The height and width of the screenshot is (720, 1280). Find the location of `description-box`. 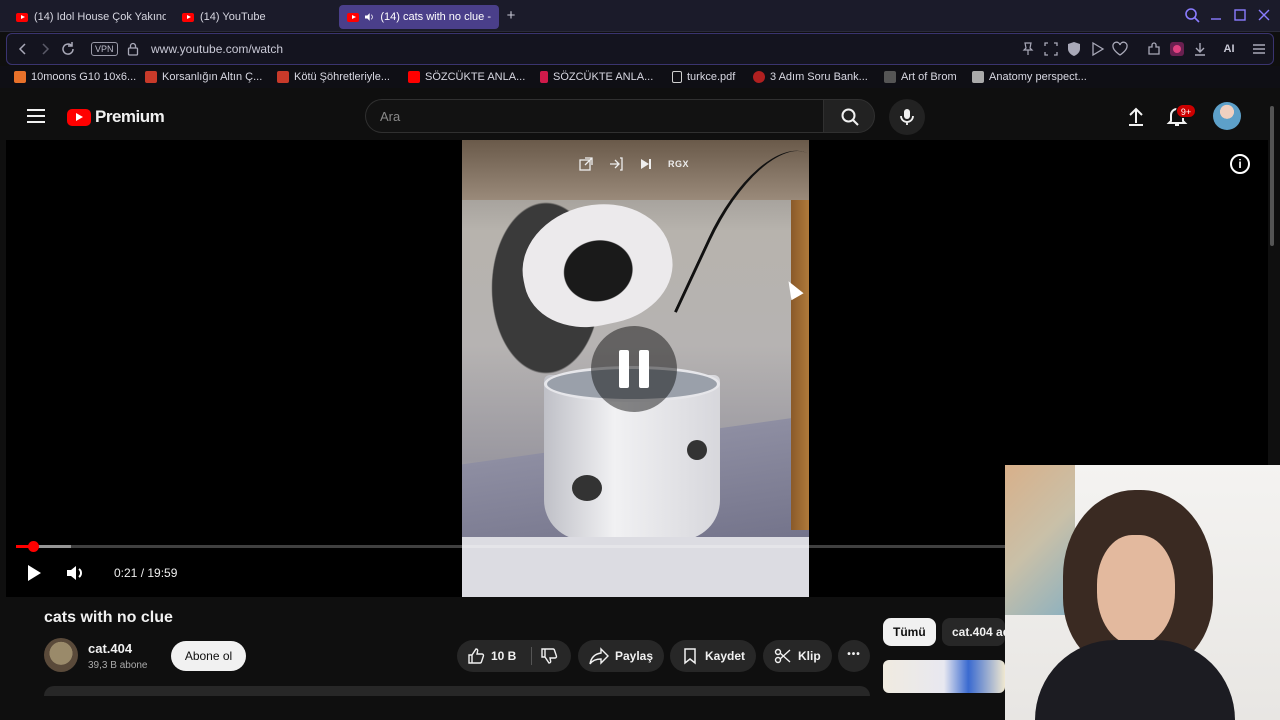

description-box is located at coordinates (457, 691).